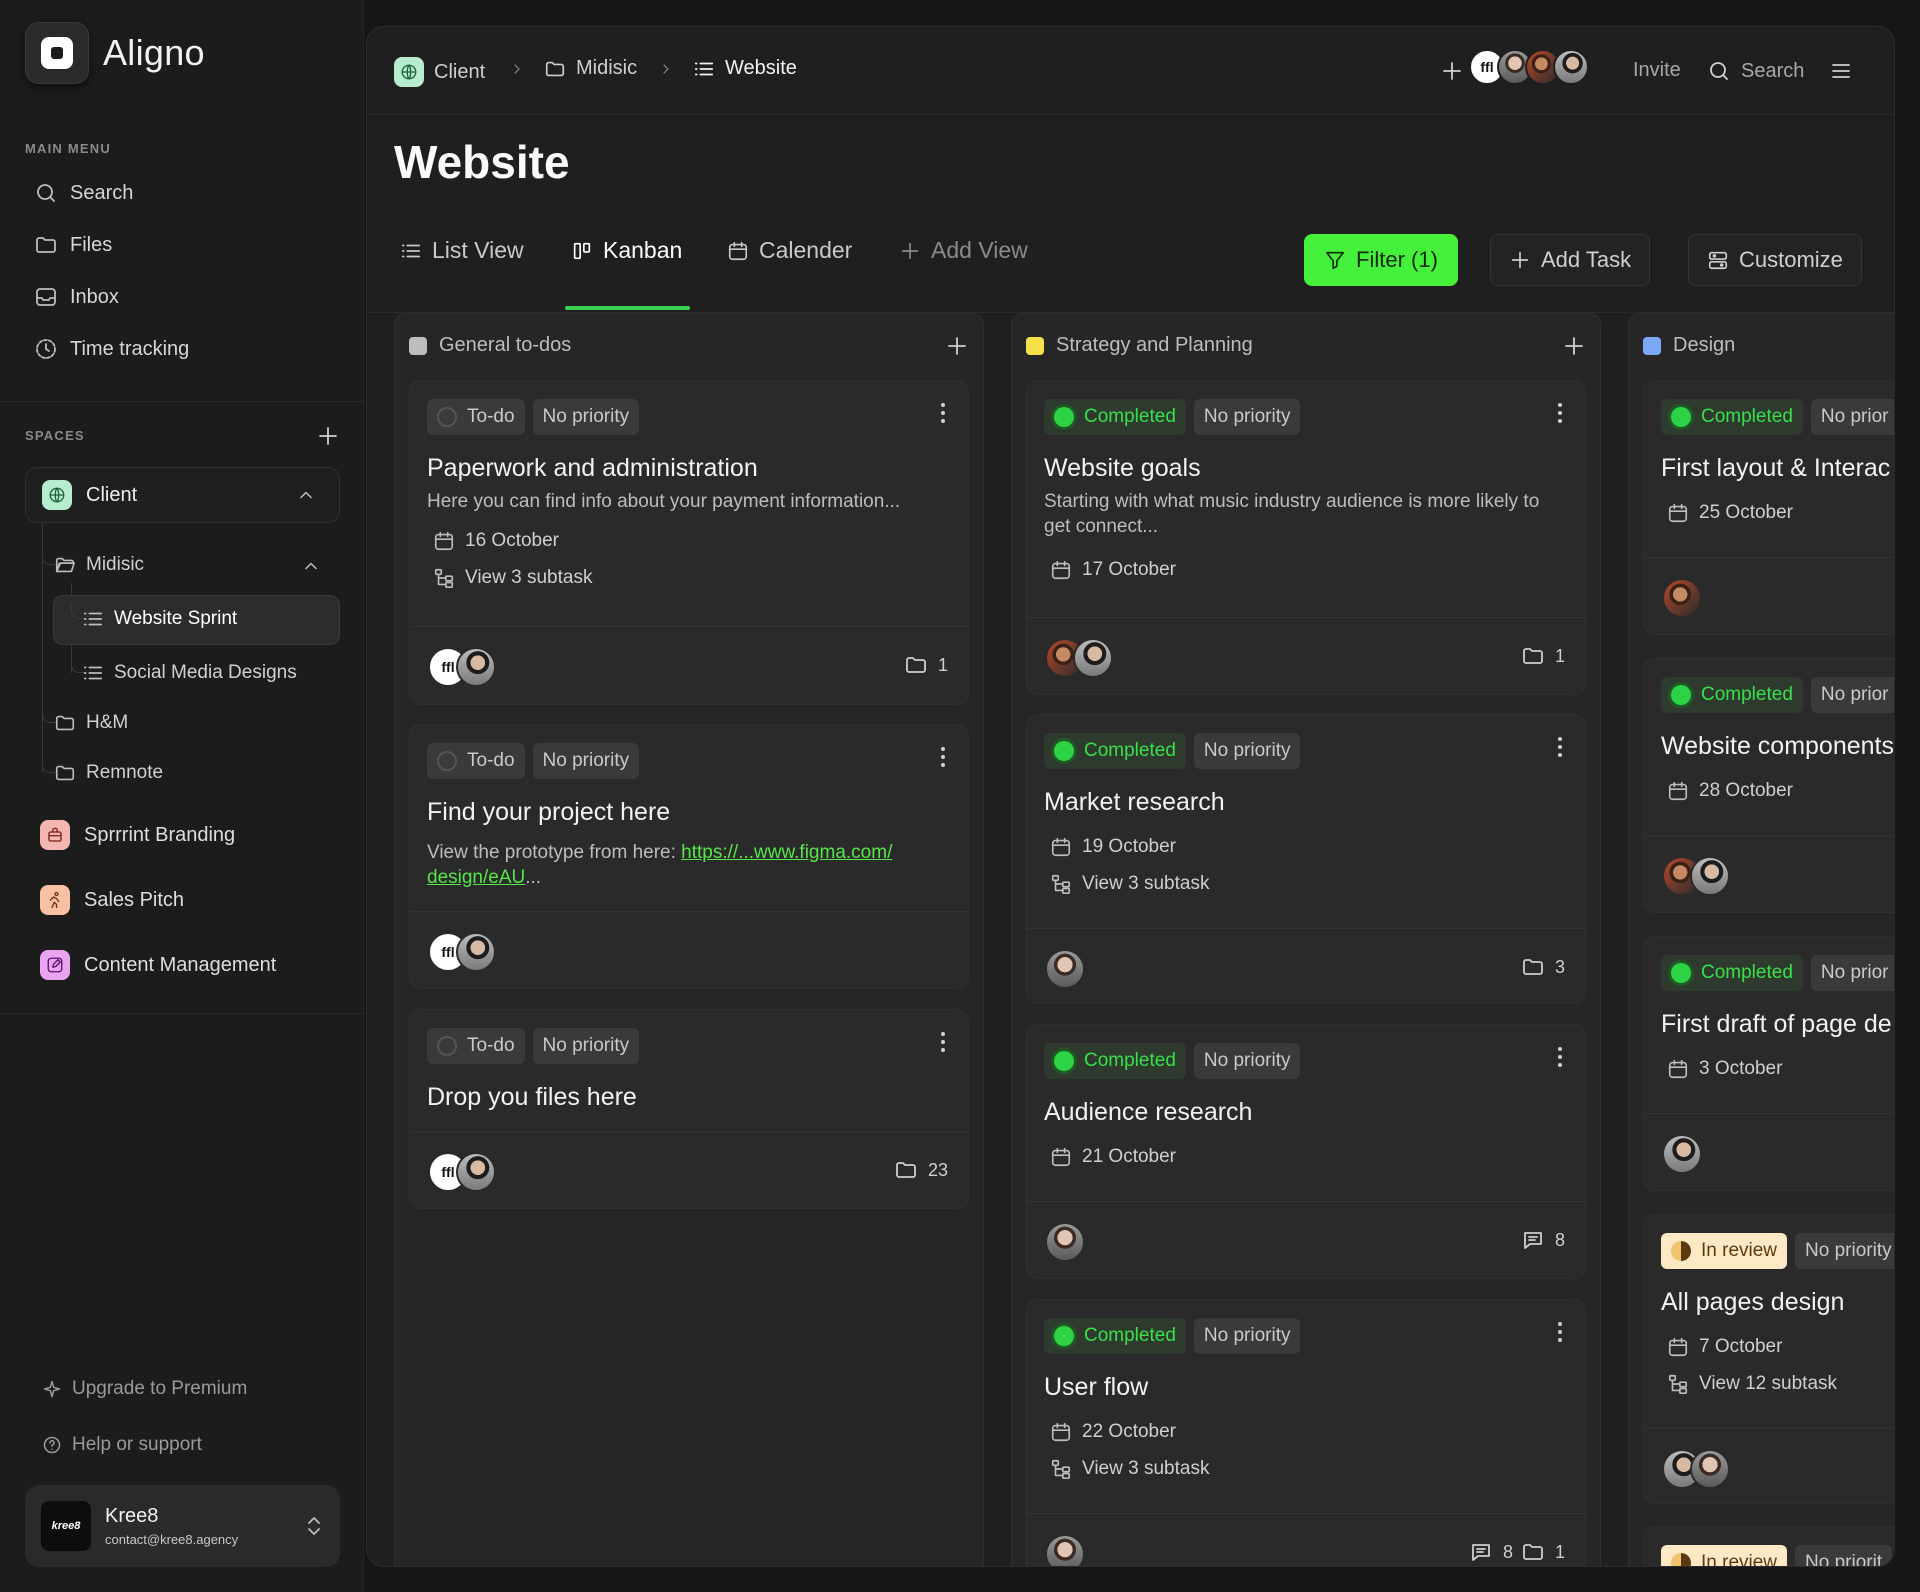 The width and height of the screenshot is (1920, 1592). Describe the element at coordinates (1841, 71) in the screenshot. I see `menu-icon` at that location.